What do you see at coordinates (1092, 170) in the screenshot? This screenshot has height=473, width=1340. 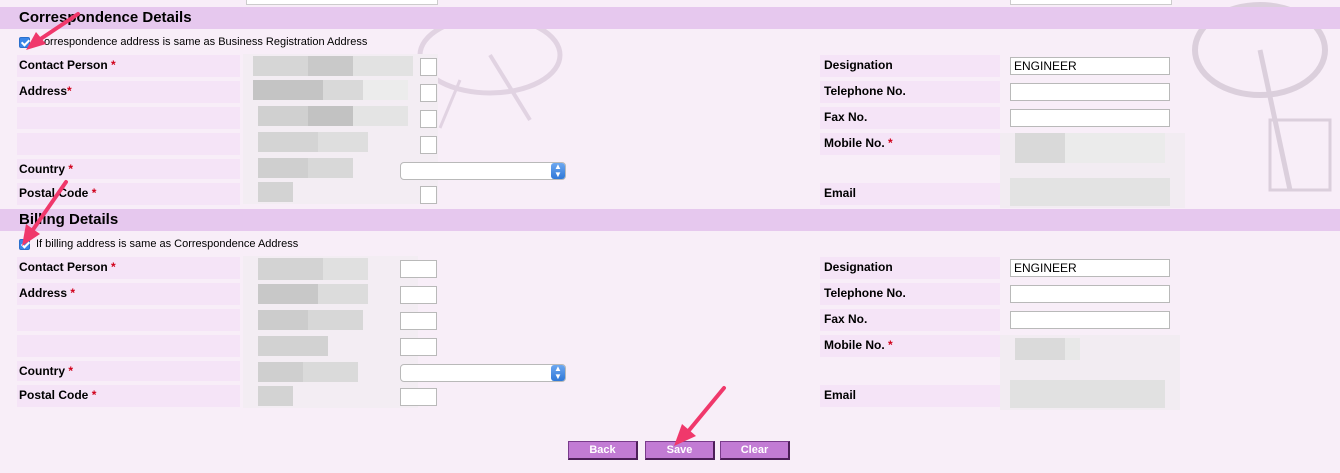 I see `redacted-mobile-email-block` at bounding box center [1092, 170].